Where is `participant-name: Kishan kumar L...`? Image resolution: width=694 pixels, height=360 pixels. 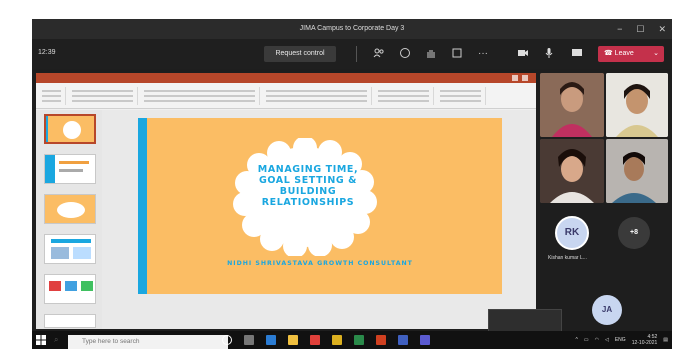 participant-name: Kishan kumar L... is located at coordinates (567, 258).